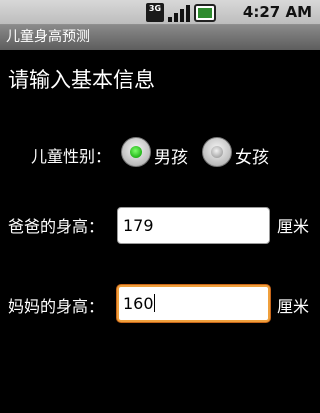  I want to click on status-icons: 3G, so click(181, 12).